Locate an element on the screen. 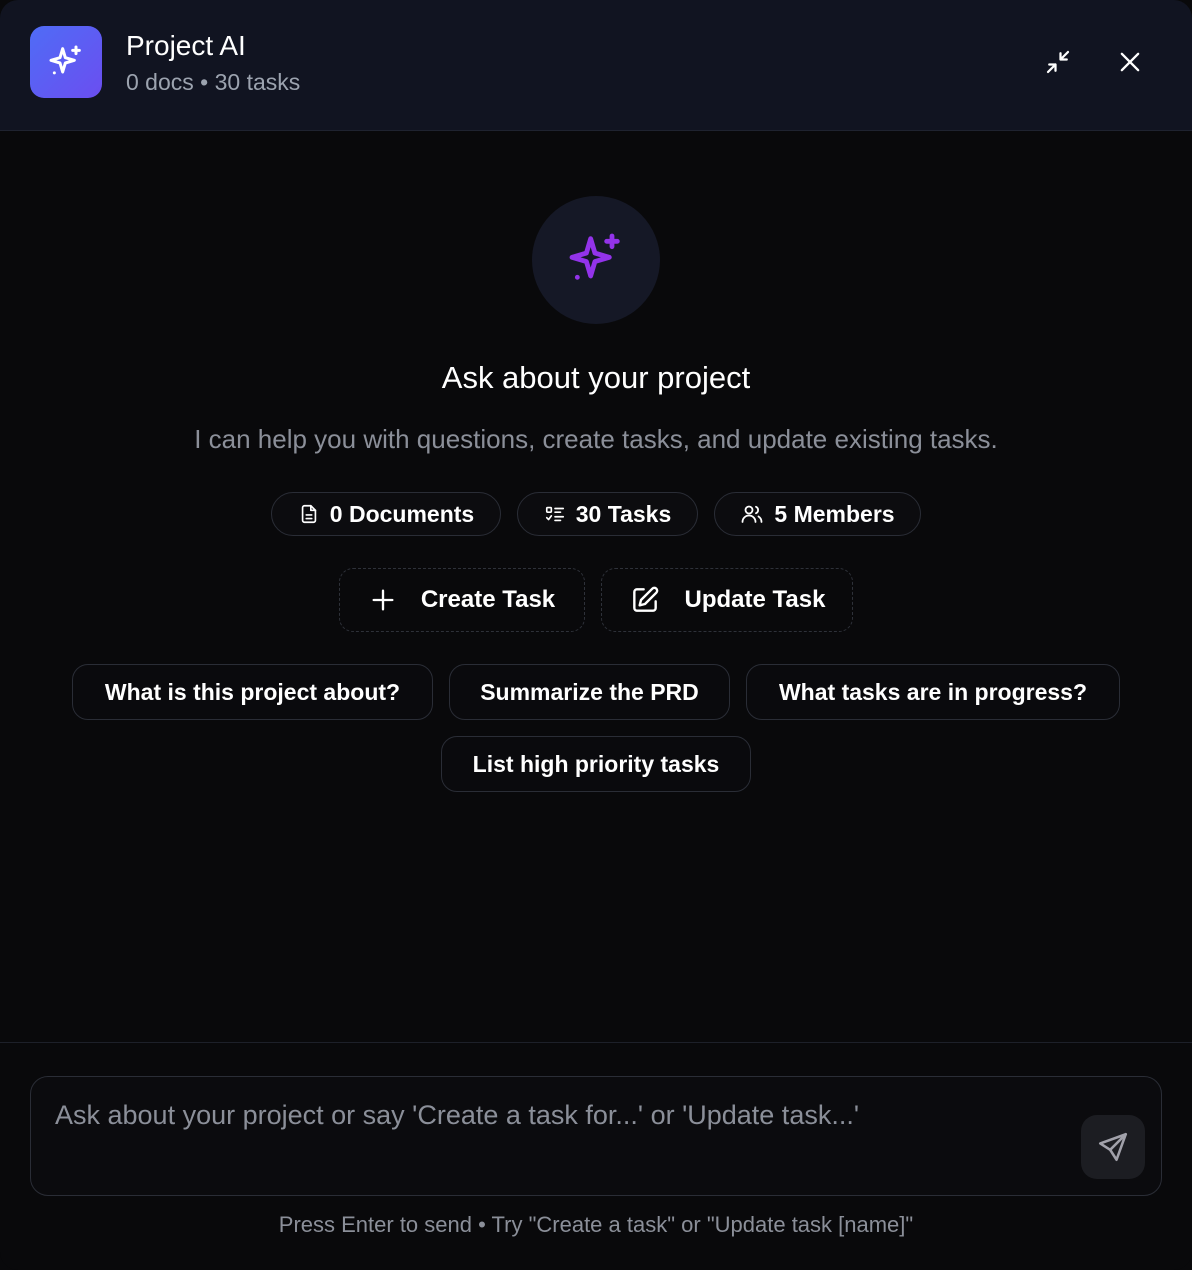 The image size is (1192, 1270). minimize-button is located at coordinates (1058, 62).